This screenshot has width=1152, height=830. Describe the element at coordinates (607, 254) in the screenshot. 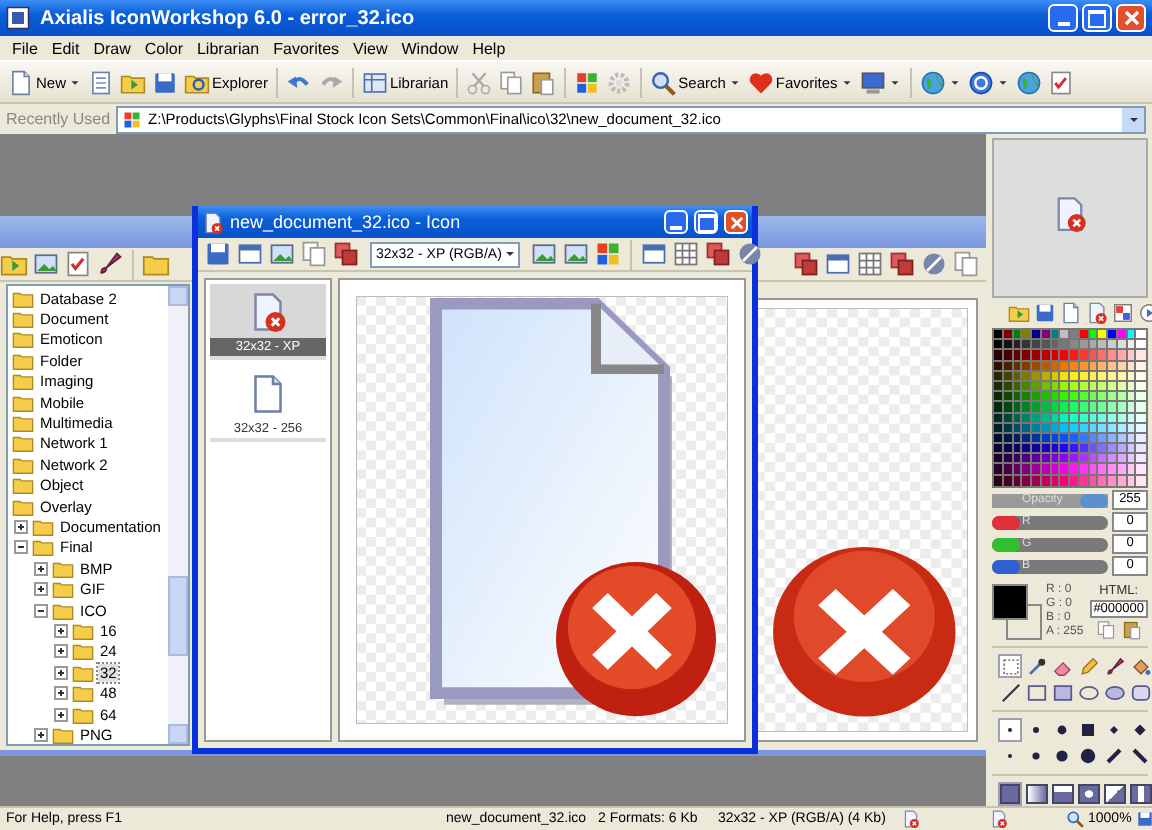

I see `four-squares-icon` at that location.